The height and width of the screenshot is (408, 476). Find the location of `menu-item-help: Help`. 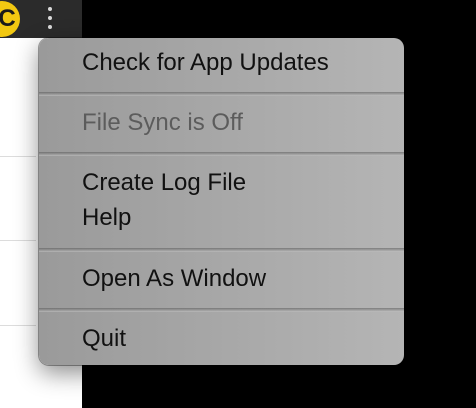

menu-item-help: Help is located at coordinates (106, 218).